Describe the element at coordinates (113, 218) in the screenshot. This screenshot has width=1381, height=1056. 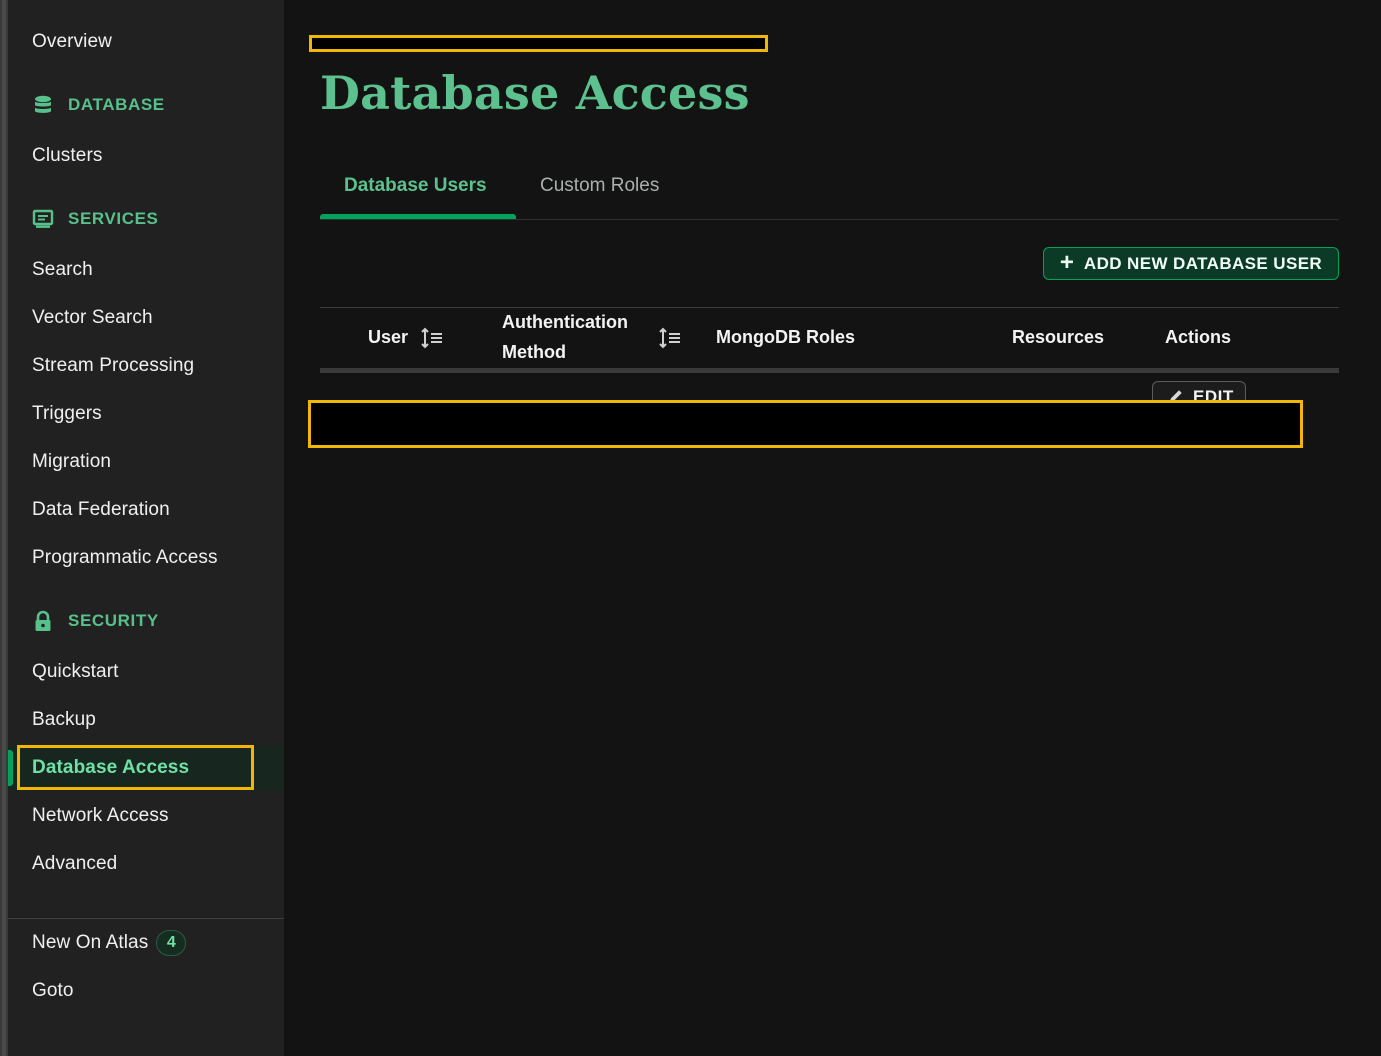
I see `sidebar-section-label: SERVICES` at that location.